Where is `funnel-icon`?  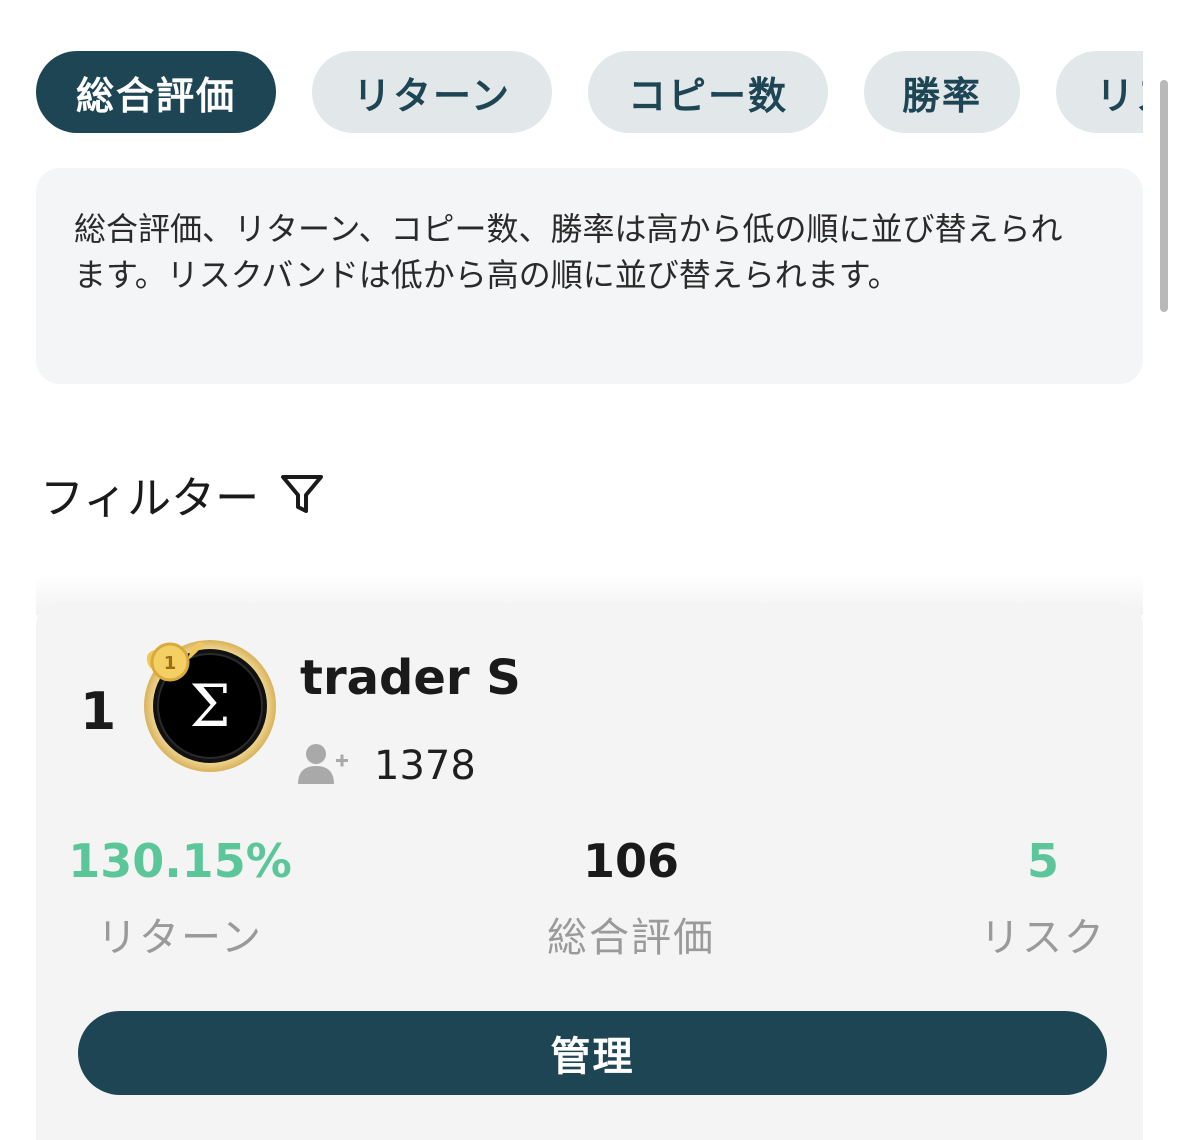
funnel-icon is located at coordinates (302, 494).